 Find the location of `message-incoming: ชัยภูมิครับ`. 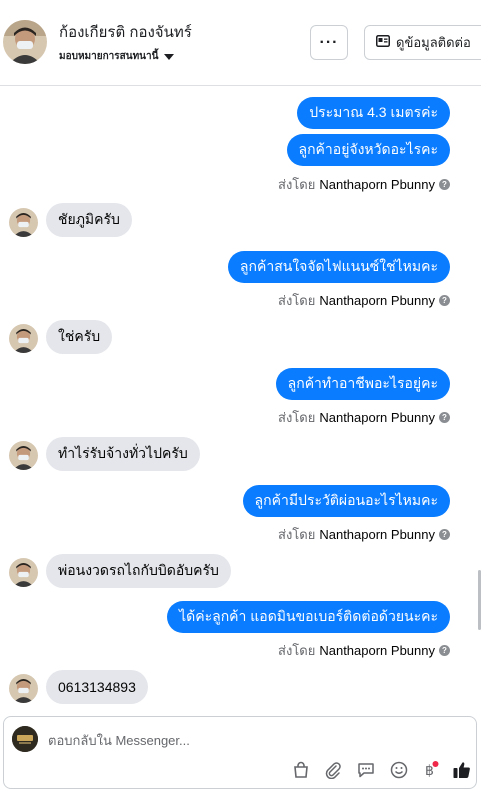

message-incoming: ชัยภูมิครับ is located at coordinates (89, 220).